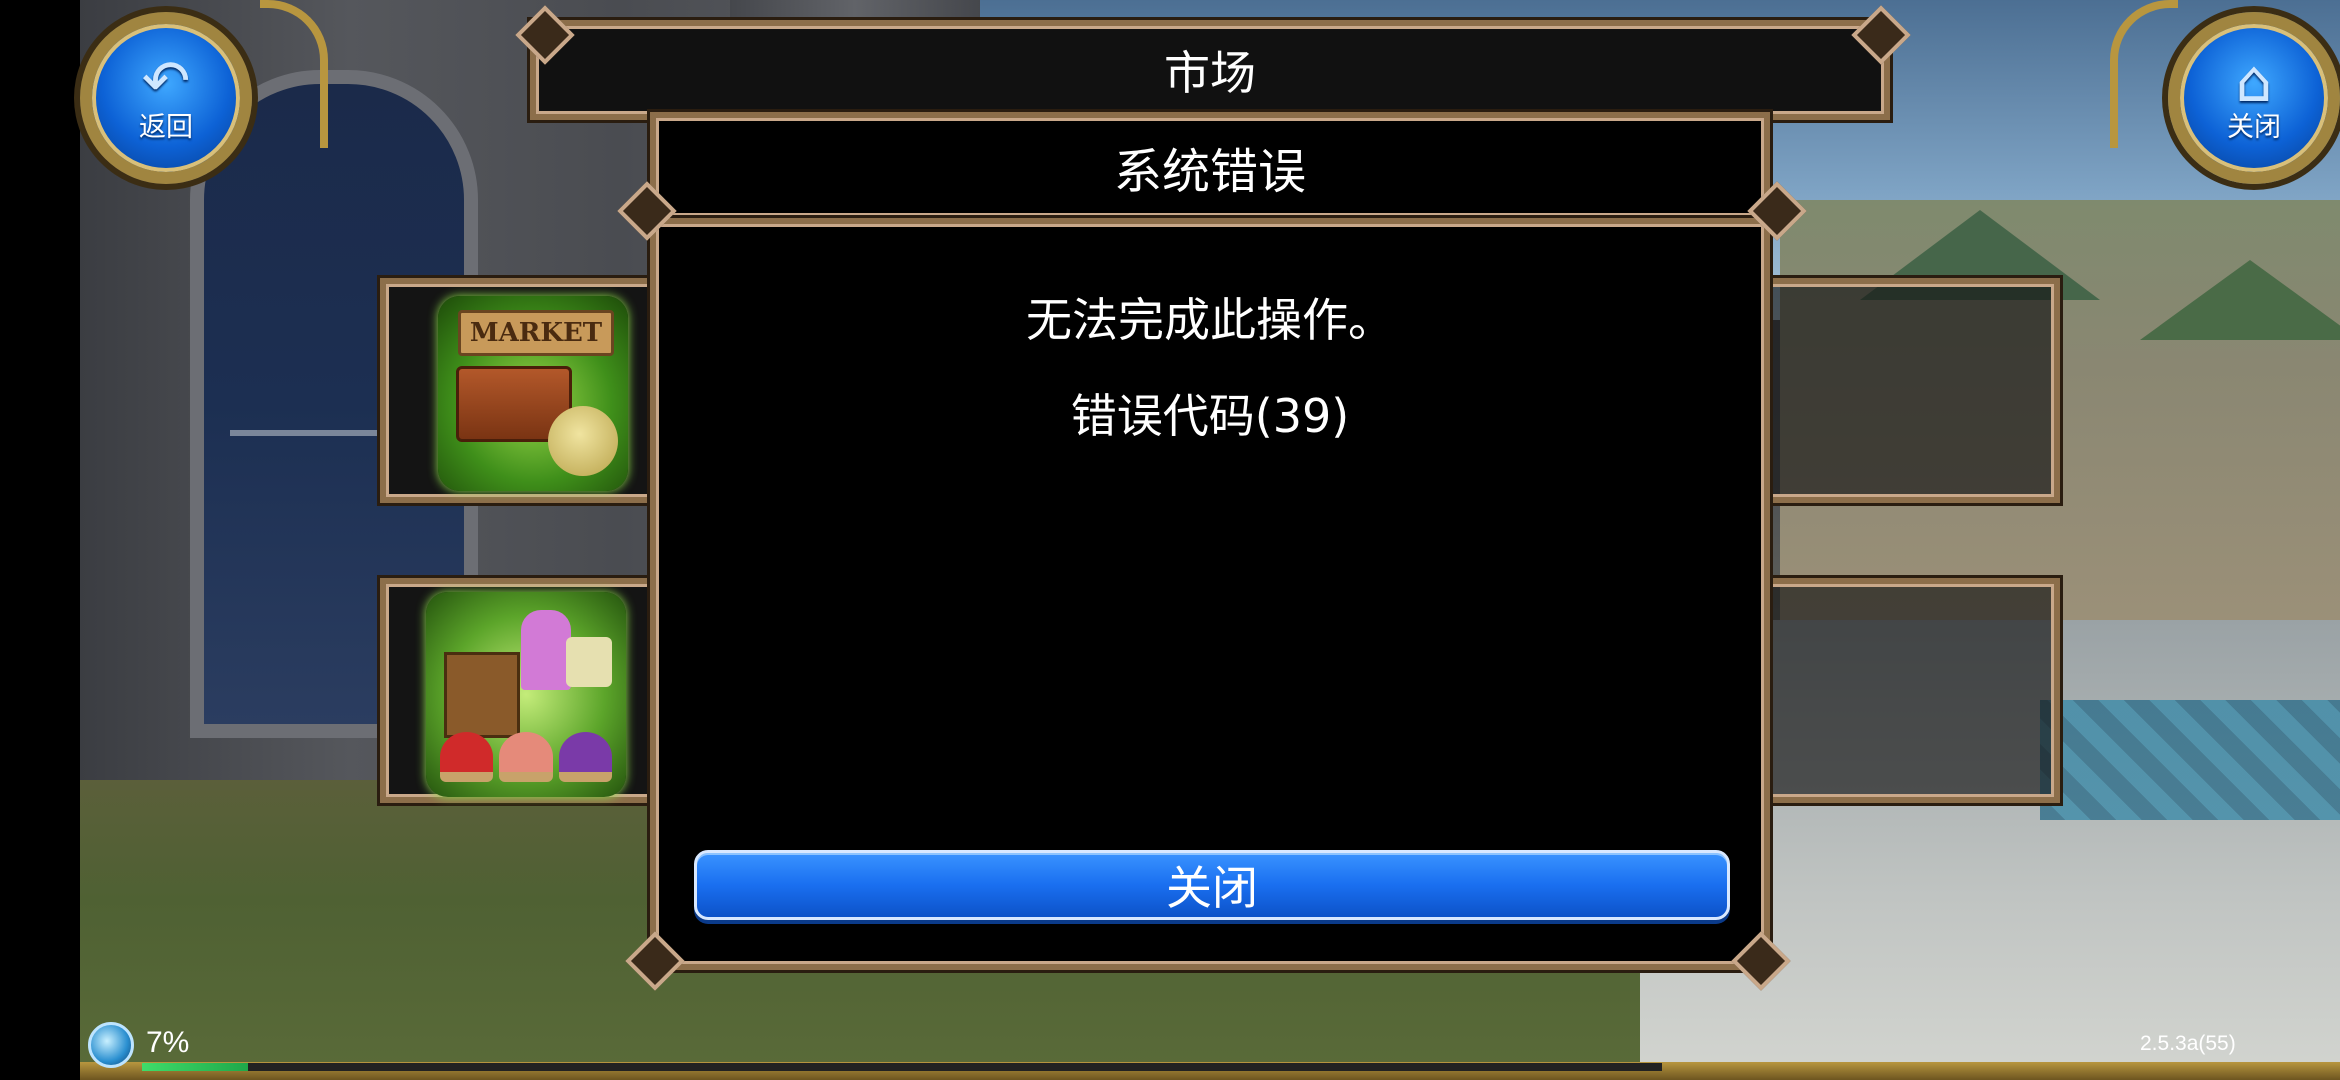 This screenshot has height=1080, width=2340. Describe the element at coordinates (546, 650) in the screenshot. I see `dress-icon` at that location.